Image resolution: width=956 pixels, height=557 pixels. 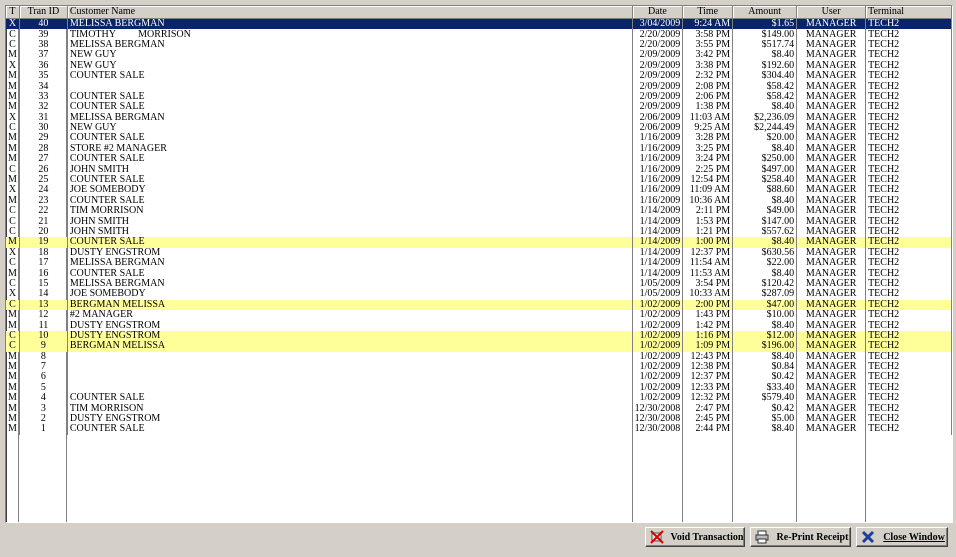 I want to click on cell-customer: NEW GUY, so click(x=350, y=65).